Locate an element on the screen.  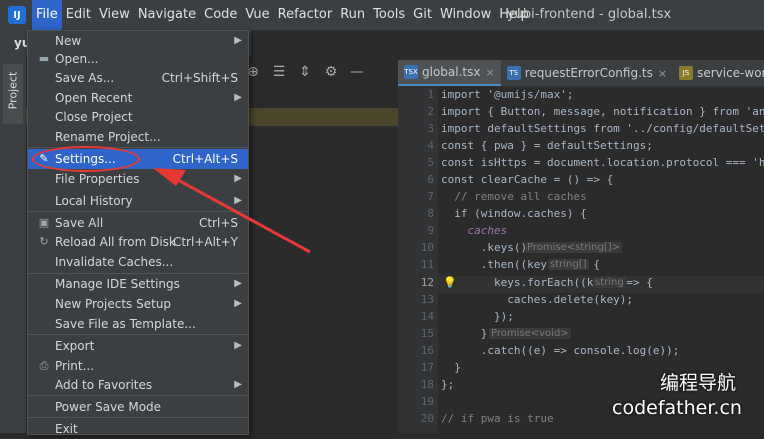
menu-edit: Edit is located at coordinates (78, 15).